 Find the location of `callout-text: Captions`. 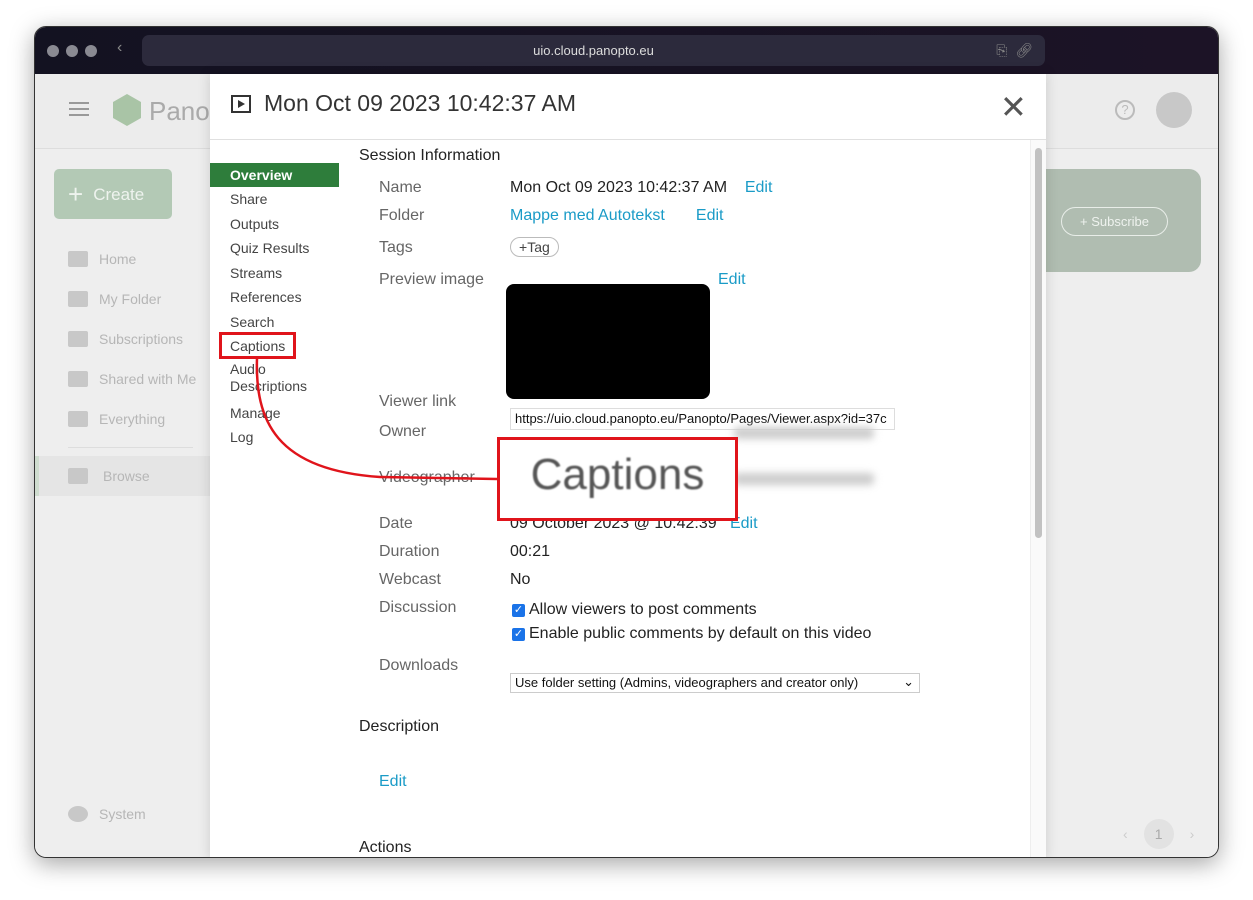

callout-text: Captions is located at coordinates (617, 474).